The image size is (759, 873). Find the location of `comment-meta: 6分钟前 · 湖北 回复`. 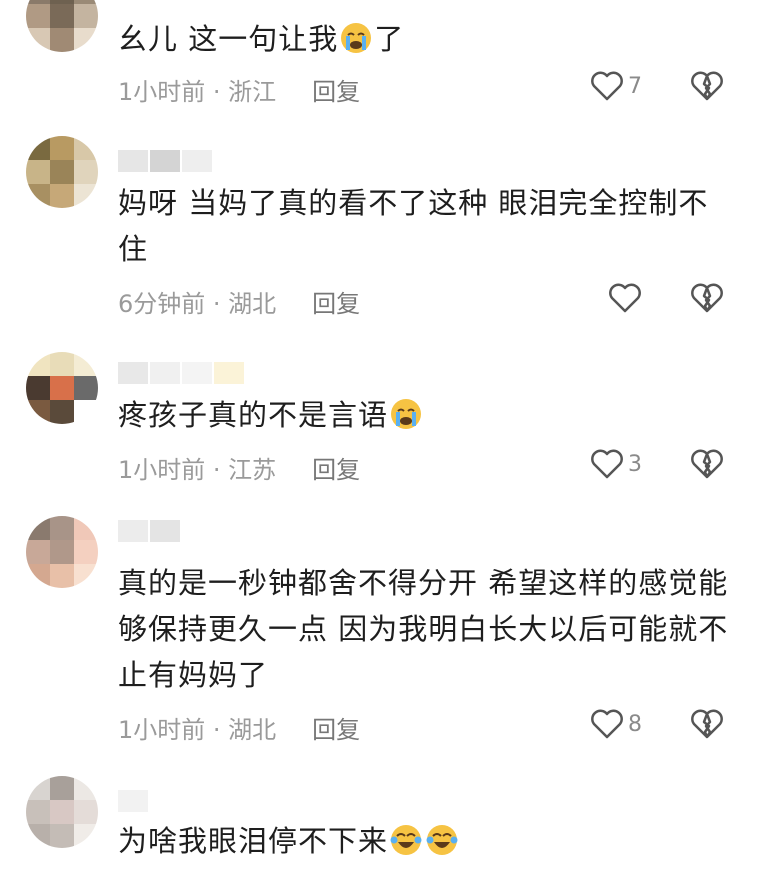

comment-meta: 6分钟前 · 湖北 回复 is located at coordinates (239, 304).